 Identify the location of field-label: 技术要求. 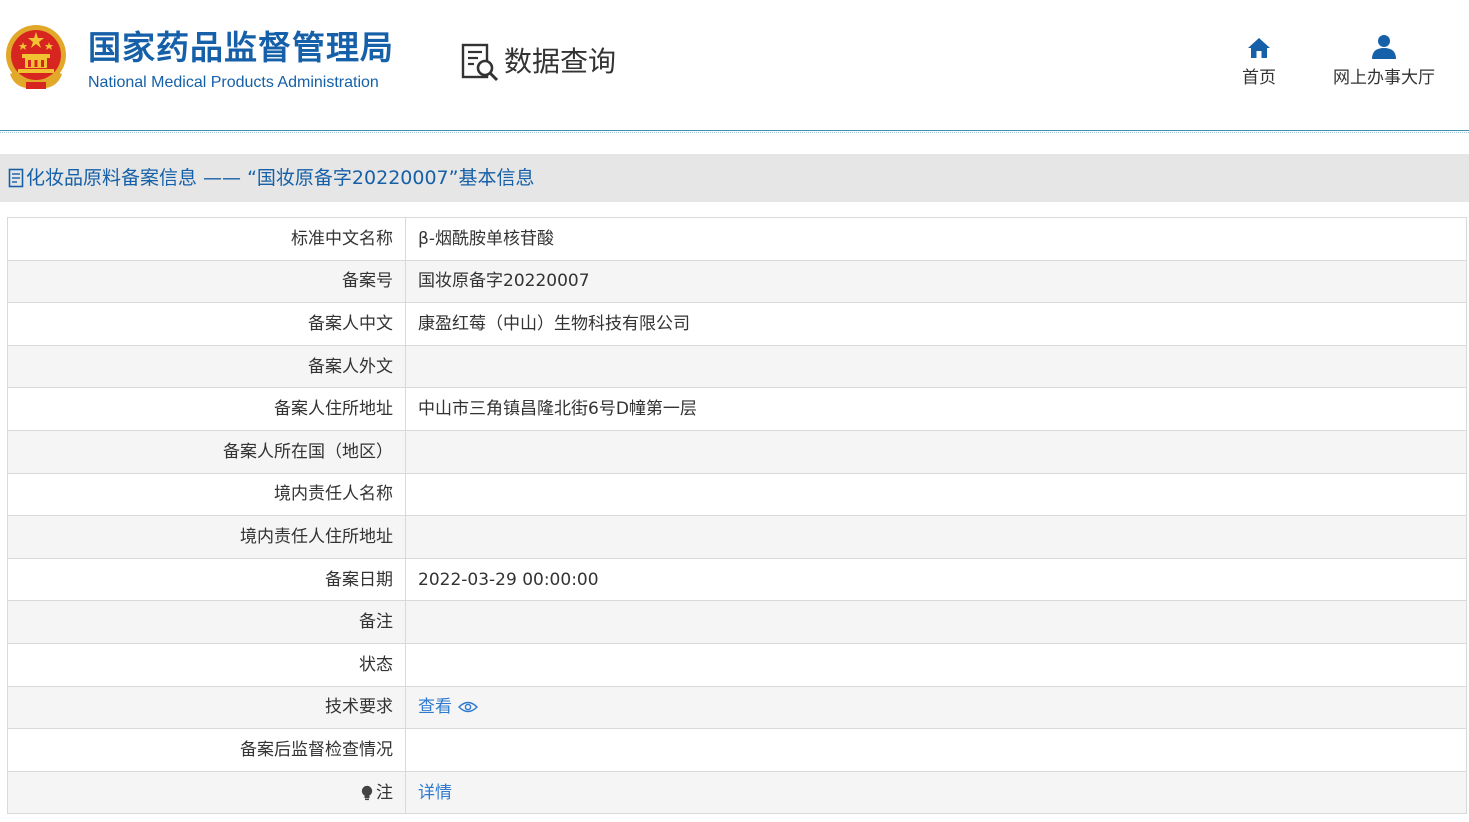
(206, 707).